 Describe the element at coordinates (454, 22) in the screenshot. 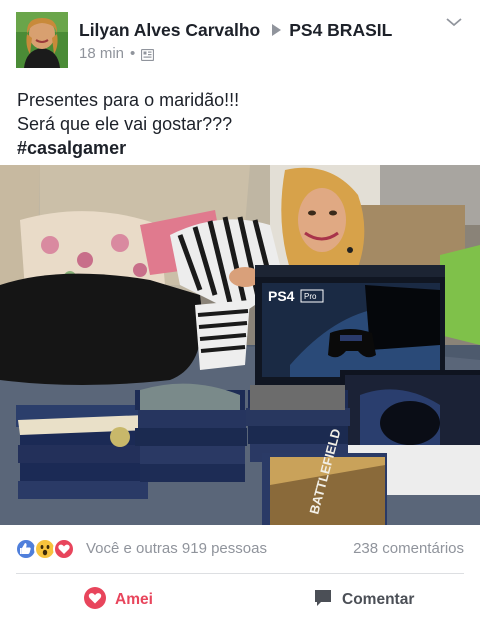

I see `chevron-down-icon` at that location.